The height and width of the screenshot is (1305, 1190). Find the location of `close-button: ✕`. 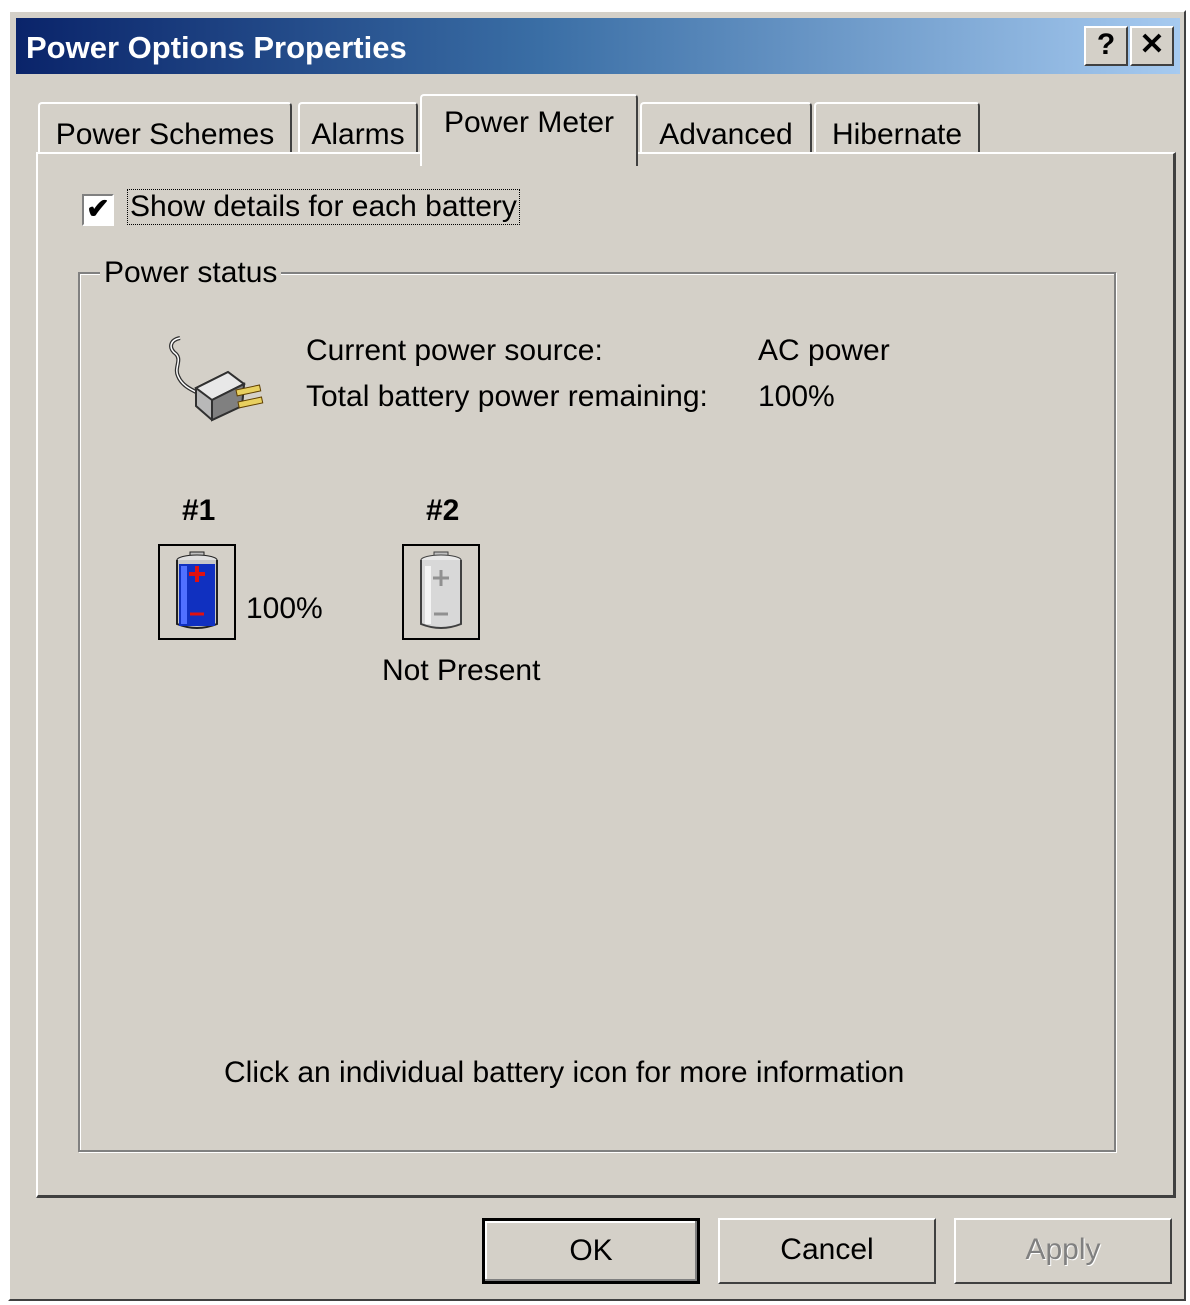

close-button: ✕ is located at coordinates (1152, 46).